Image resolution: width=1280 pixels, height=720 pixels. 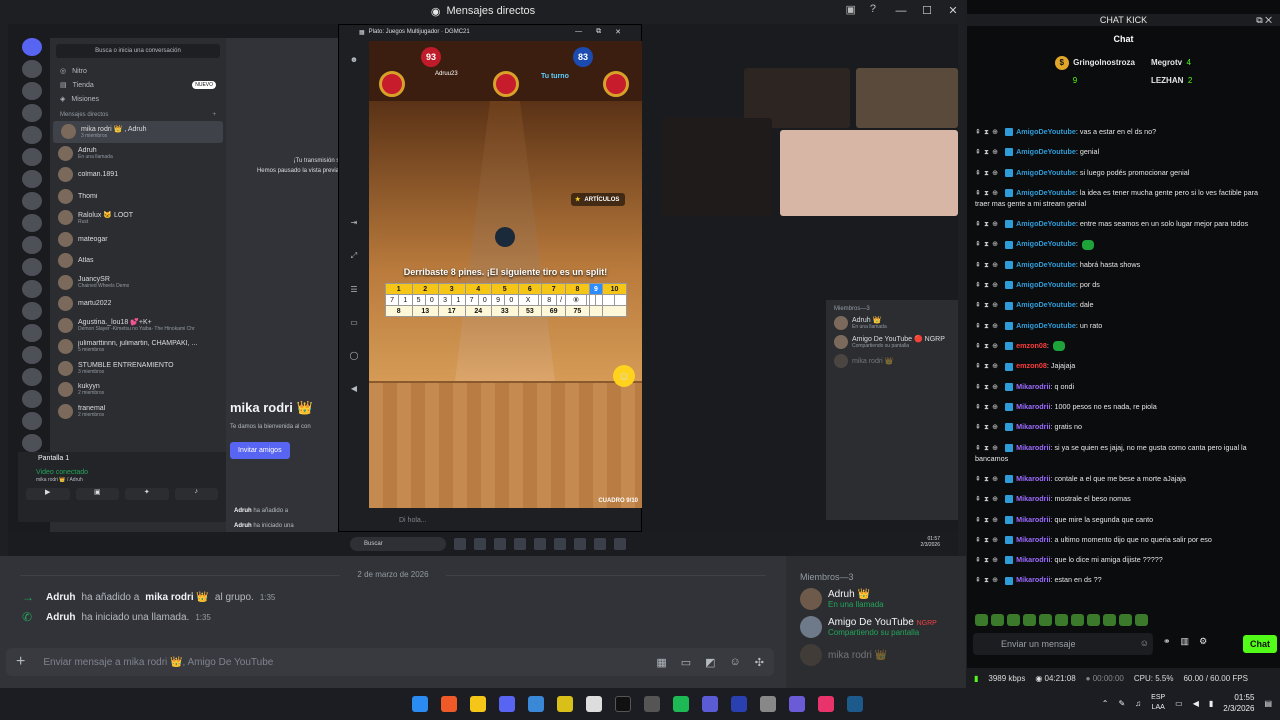 I want to click on gif-icon: ▭, so click(x=686, y=662).